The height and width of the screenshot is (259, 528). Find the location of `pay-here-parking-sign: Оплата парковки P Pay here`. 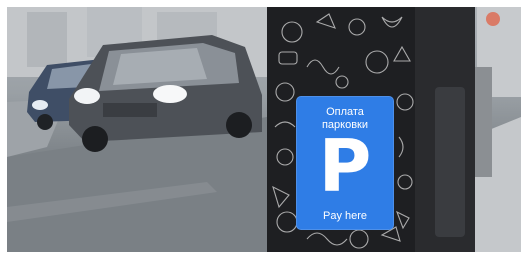

pay-here-parking-sign: Оплата парковки P Pay here is located at coordinates (345, 163).